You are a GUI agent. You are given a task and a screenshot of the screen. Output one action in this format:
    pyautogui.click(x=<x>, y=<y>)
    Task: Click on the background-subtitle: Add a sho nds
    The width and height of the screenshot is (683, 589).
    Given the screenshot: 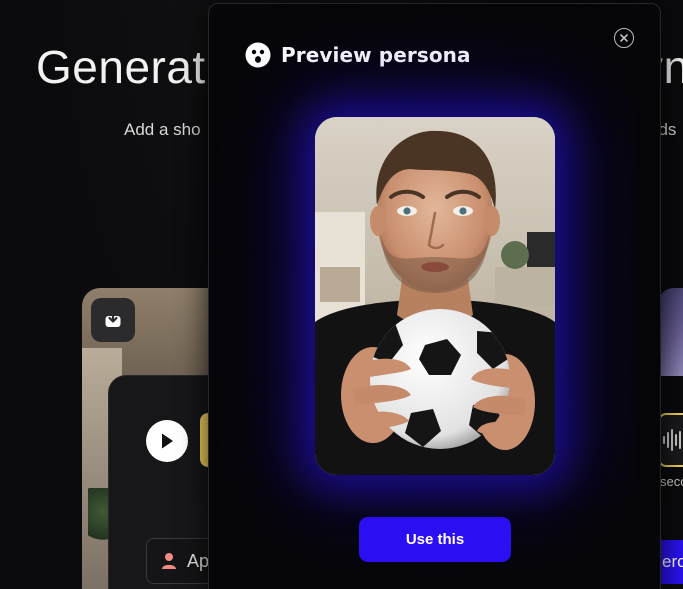 What is the action you would take?
    pyautogui.click(x=400, y=130)
    